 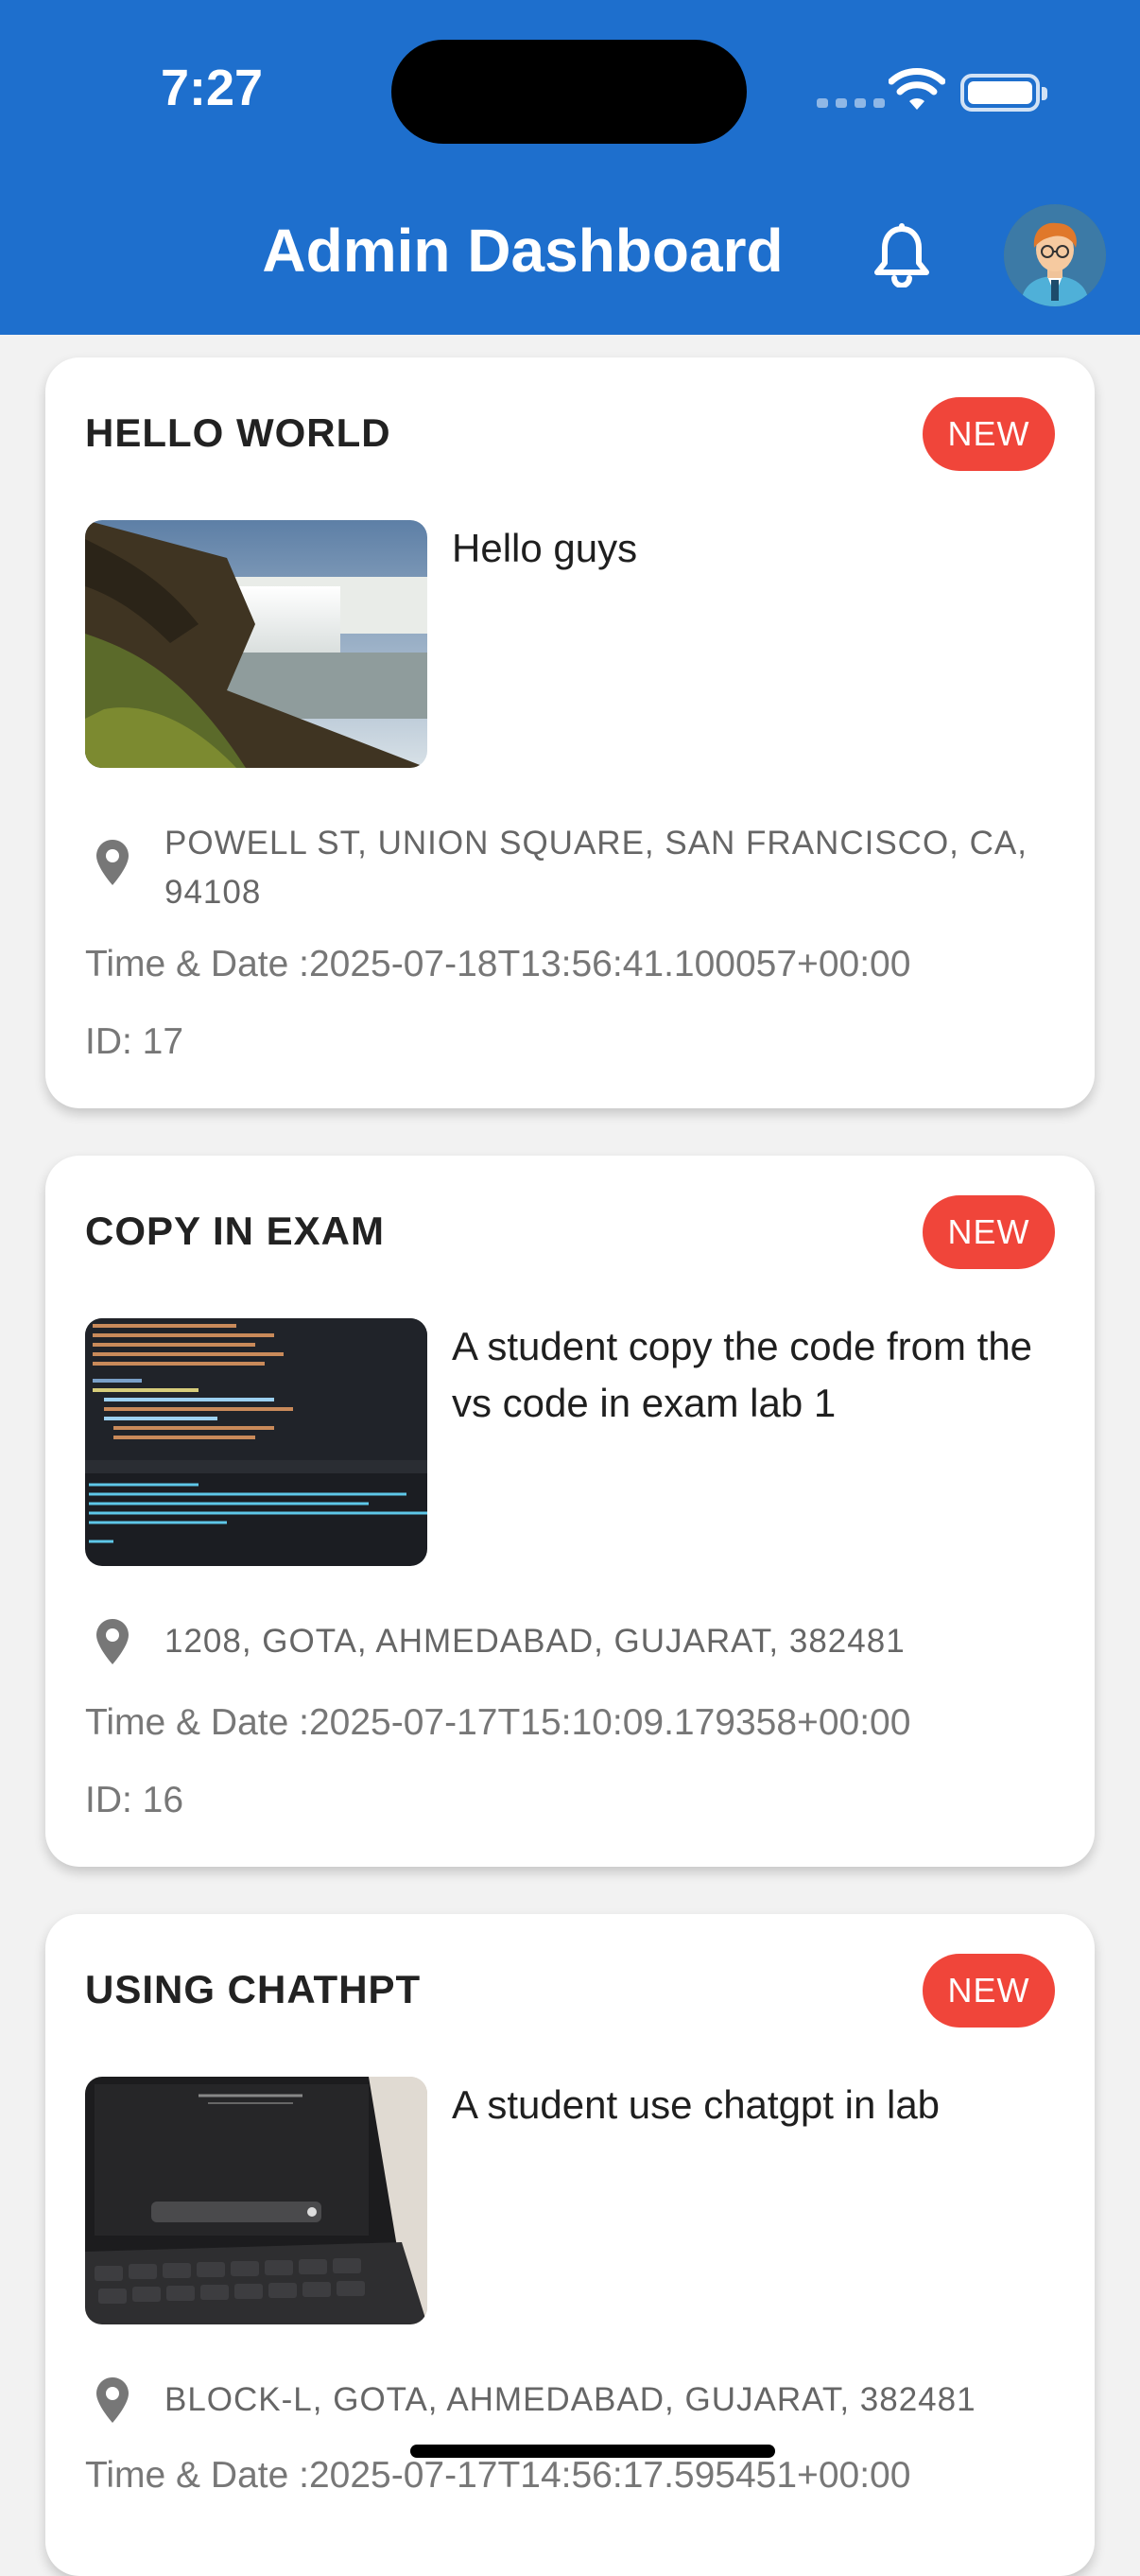 I want to click on report-id: ID: 16, so click(x=134, y=1800).